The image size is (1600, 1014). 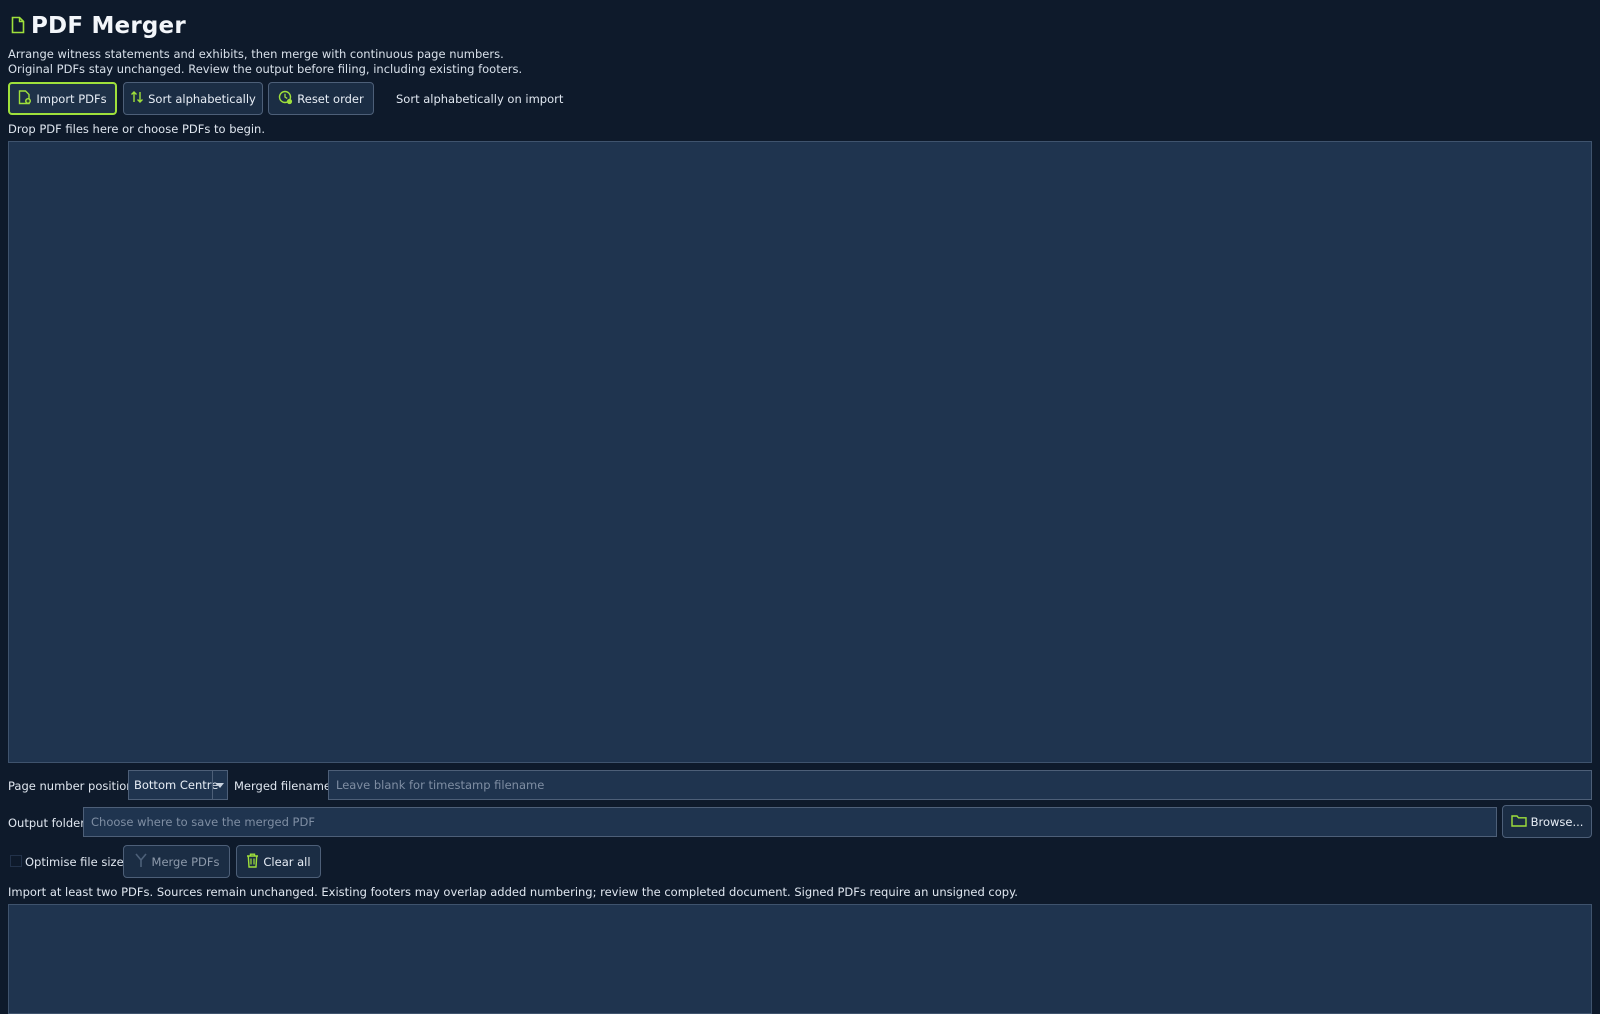 What do you see at coordinates (141, 861) in the screenshot?
I see `merge-icon` at bounding box center [141, 861].